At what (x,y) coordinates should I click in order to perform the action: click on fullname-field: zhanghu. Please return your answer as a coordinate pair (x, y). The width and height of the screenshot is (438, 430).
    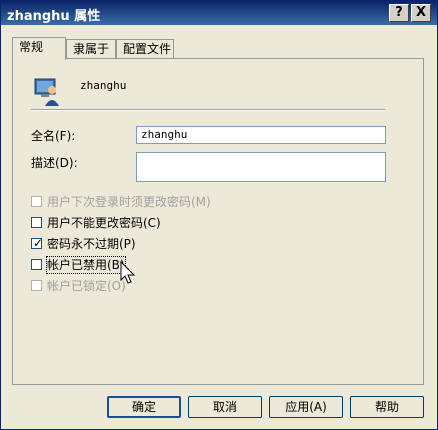
    Looking at the image, I should click on (261, 135).